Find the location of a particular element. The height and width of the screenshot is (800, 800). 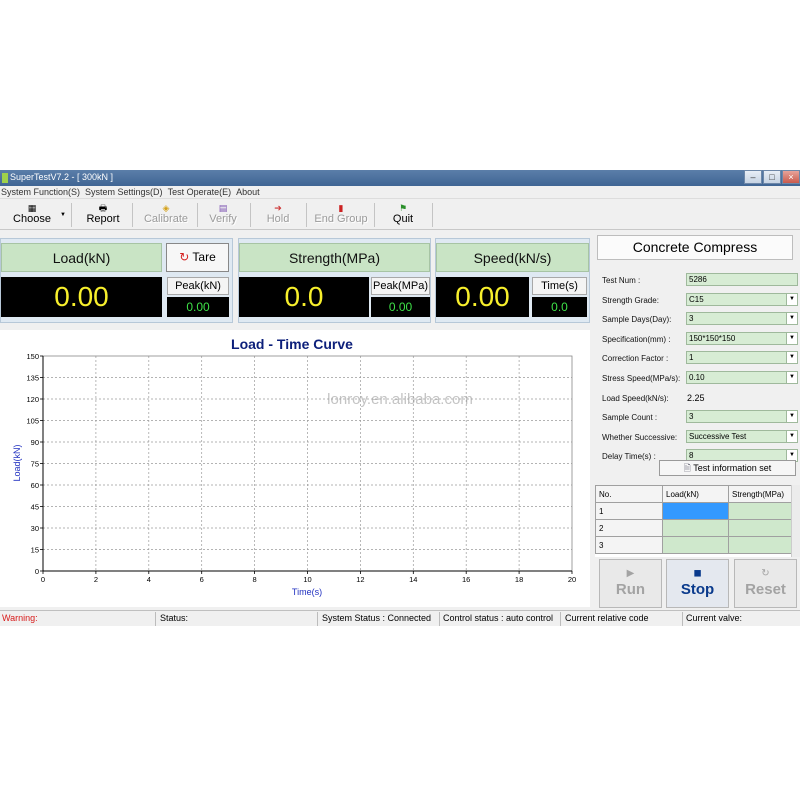

results-table: No. Load(kN) Strength(MPa) 1 2 3 is located at coordinates (697, 521).